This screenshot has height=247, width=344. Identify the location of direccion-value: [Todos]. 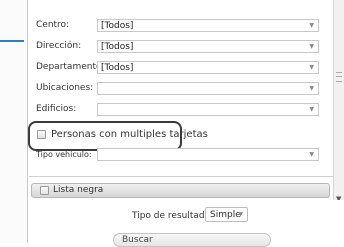
(117, 47).